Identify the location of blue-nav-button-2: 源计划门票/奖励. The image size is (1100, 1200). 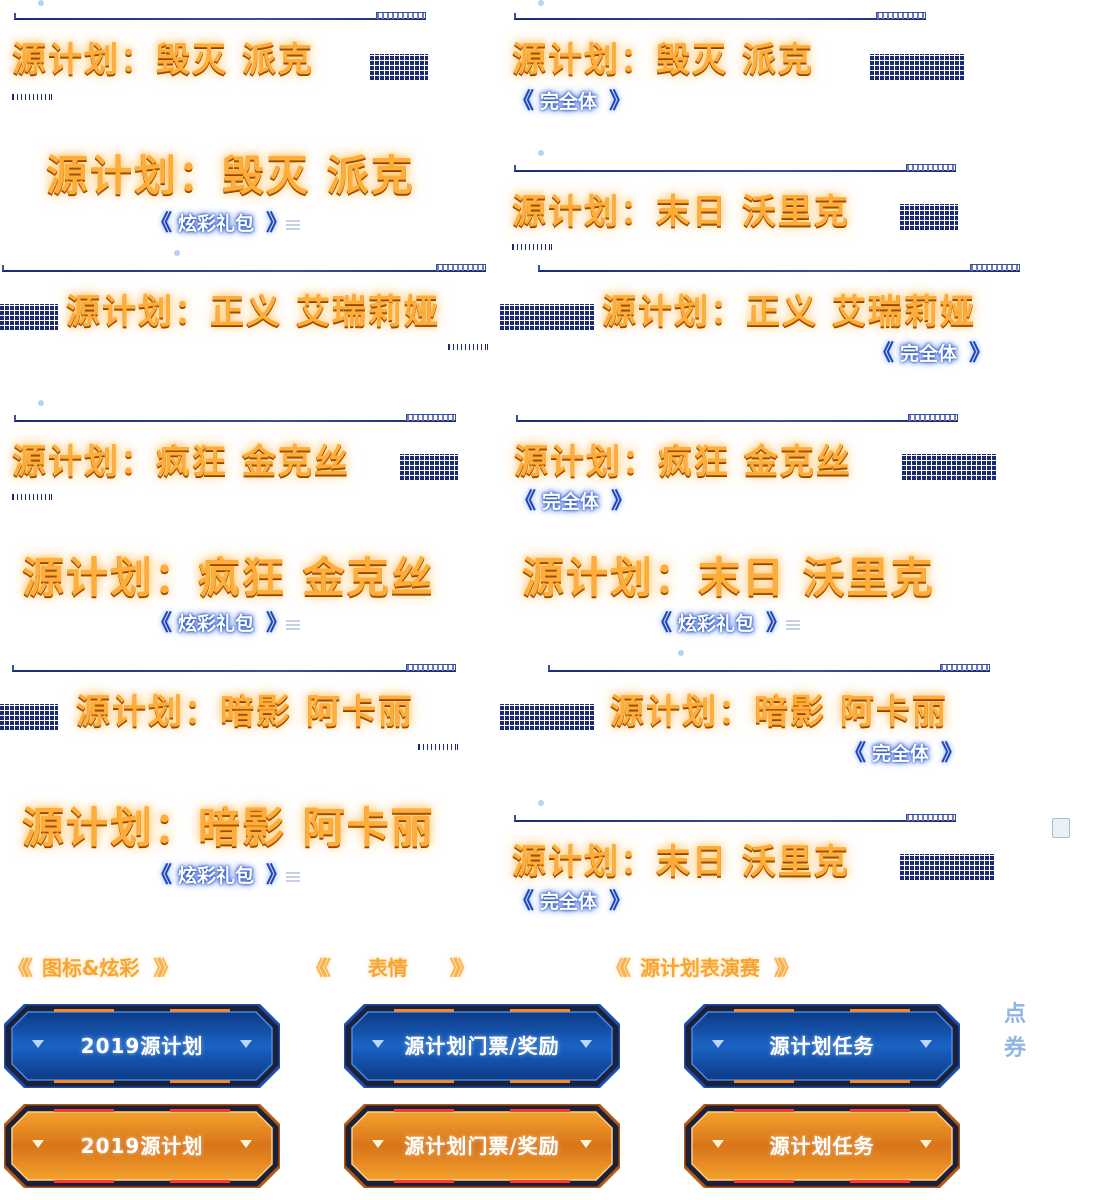
(482, 1046).